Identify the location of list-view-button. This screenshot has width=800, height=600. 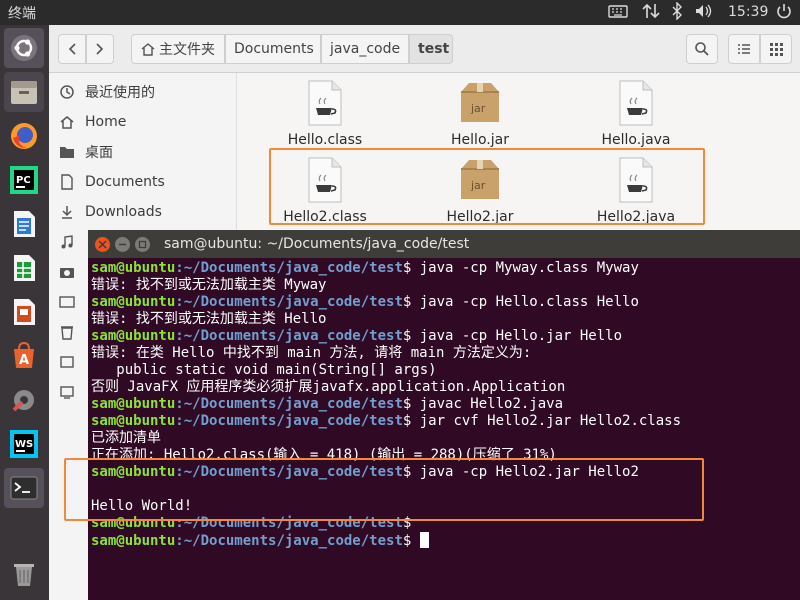
(744, 49).